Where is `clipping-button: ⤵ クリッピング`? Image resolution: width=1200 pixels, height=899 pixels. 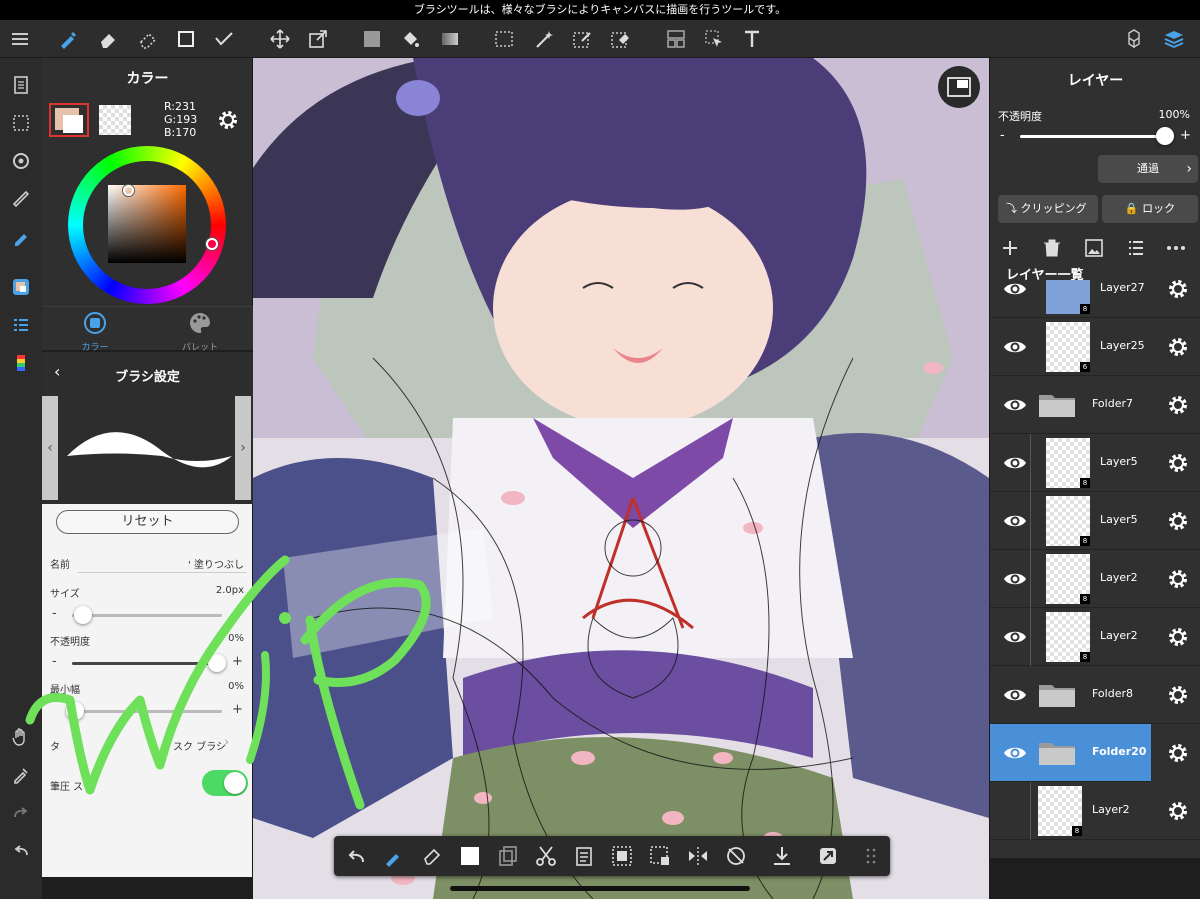
clipping-button: ⤵ クリッピング is located at coordinates (1048, 209).